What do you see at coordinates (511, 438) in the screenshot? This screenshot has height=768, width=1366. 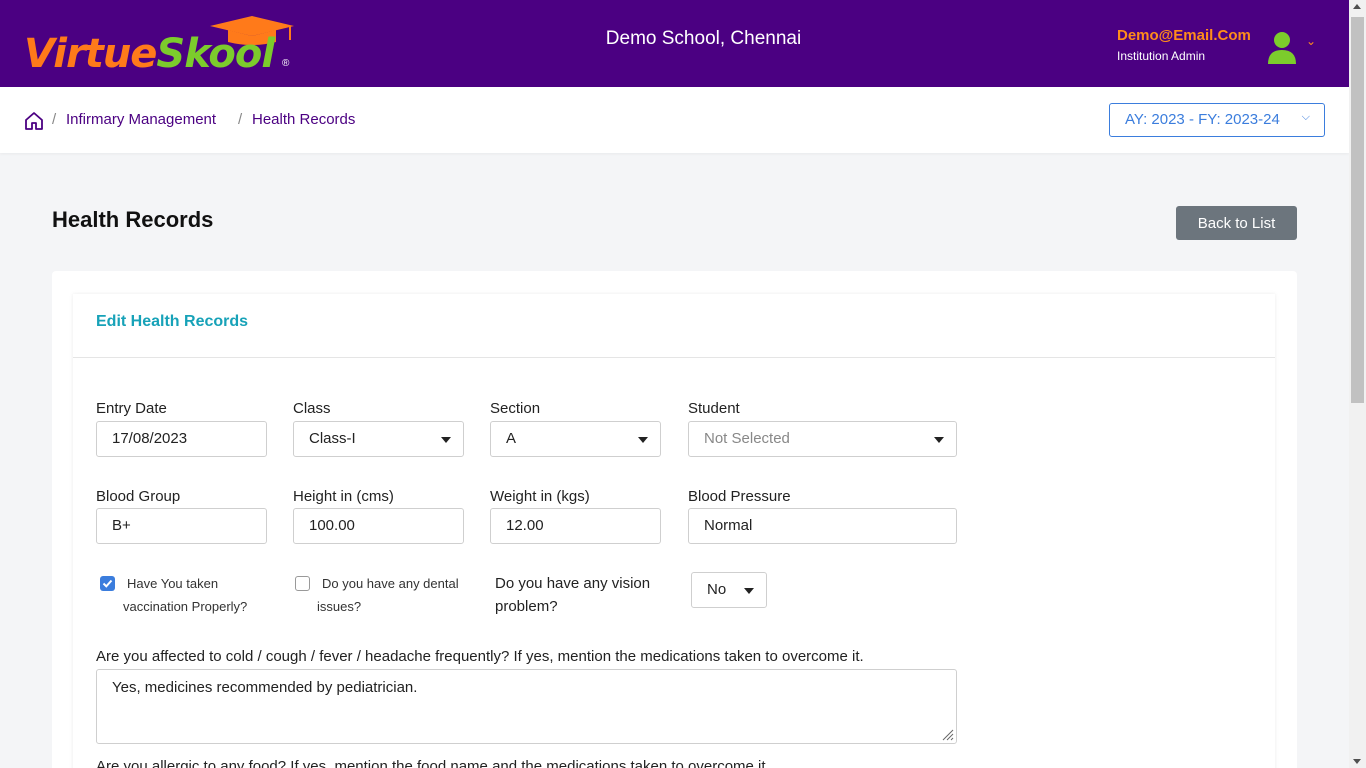 I see `section-value: A` at bounding box center [511, 438].